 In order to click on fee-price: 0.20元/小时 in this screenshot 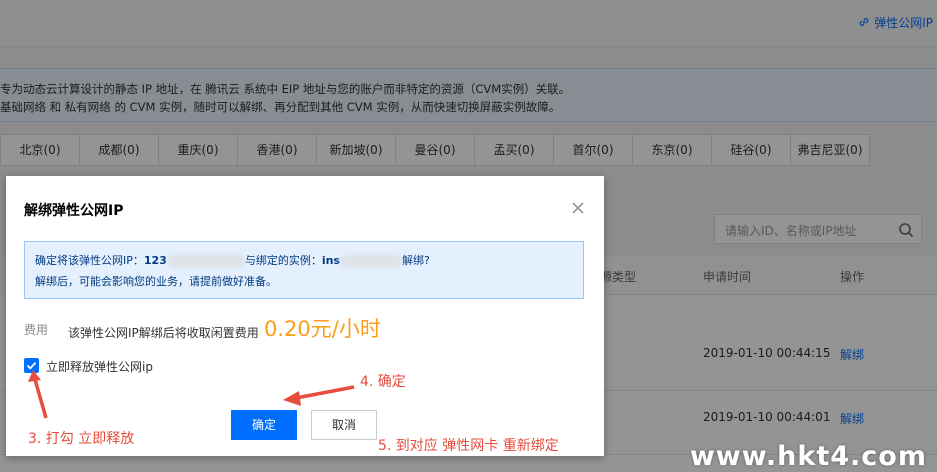, I will do `click(322, 329)`.